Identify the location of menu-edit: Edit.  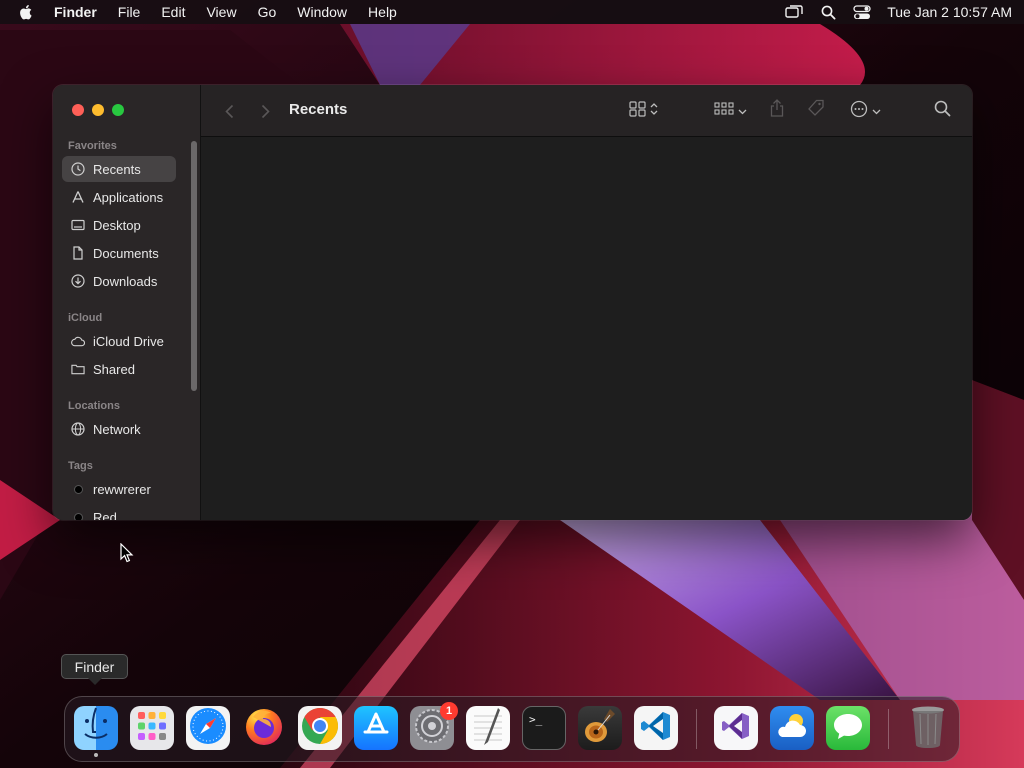
(173, 12).